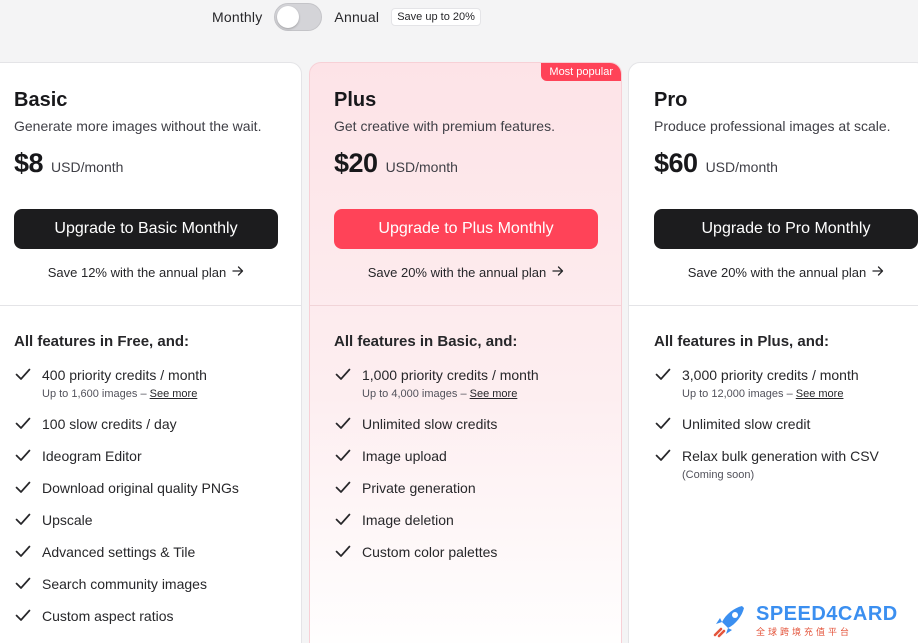 The image size is (918, 643). What do you see at coordinates (780, 456) in the screenshot?
I see `feature-text: Relax bulk generation with CSV` at bounding box center [780, 456].